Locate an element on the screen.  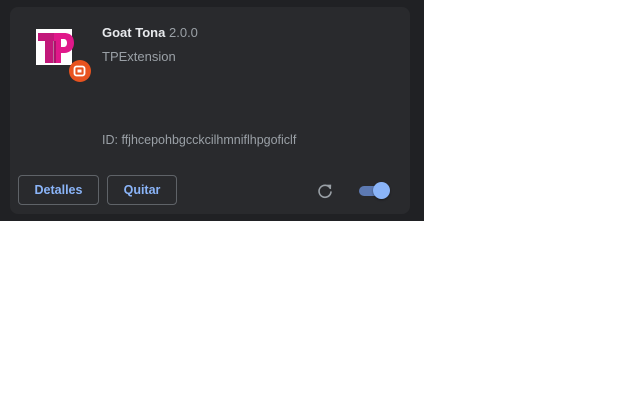
details-button: Detalles is located at coordinates (58, 190).